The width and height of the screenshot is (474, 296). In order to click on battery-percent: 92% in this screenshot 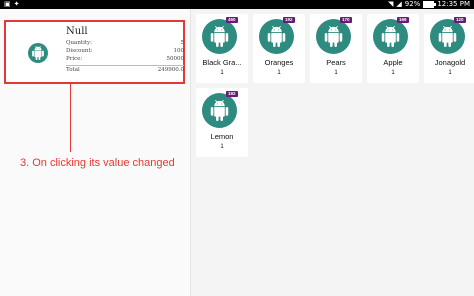, I will do `click(412, 4)`.